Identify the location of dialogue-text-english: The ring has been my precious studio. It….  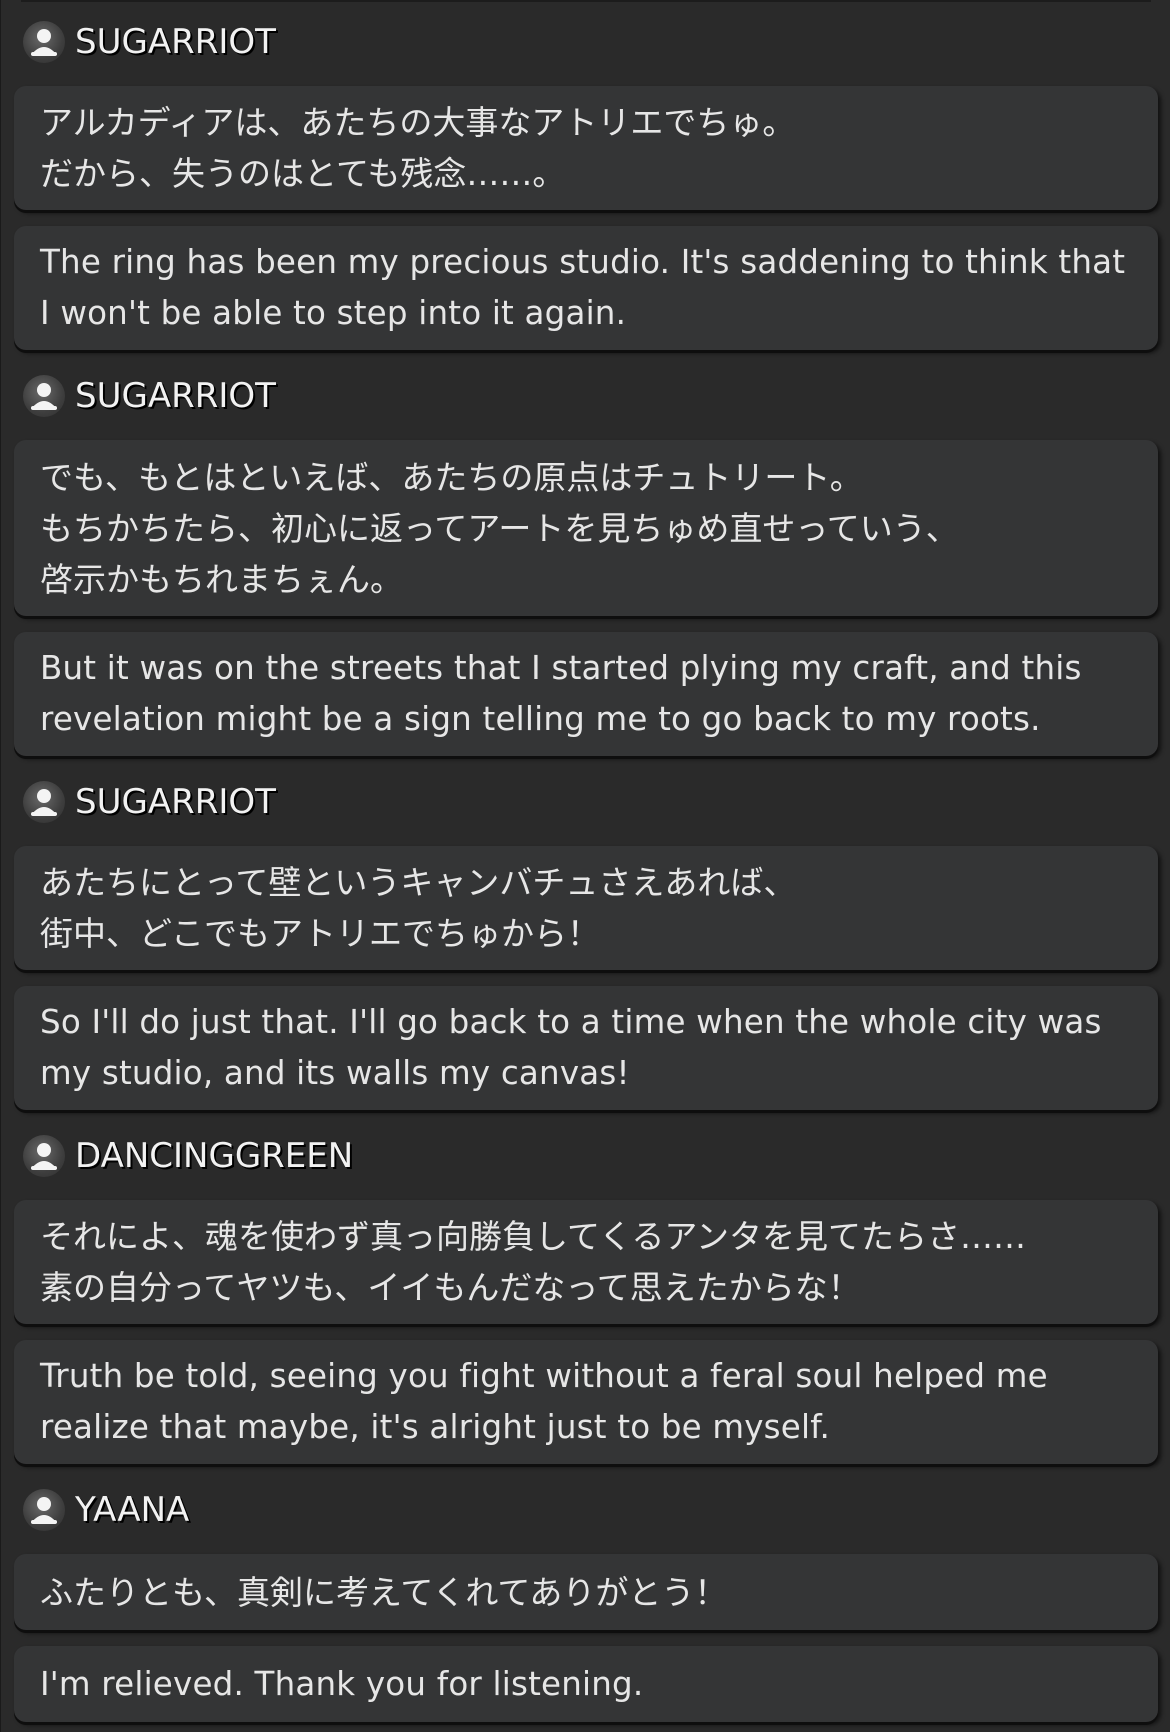
(583, 287).